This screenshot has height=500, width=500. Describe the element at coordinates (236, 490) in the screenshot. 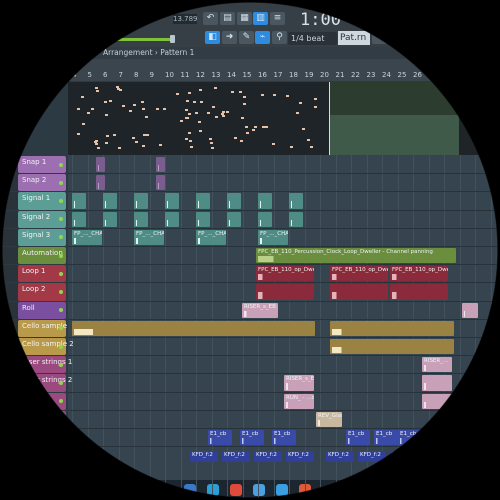

I see `vivaldi-icon` at that location.